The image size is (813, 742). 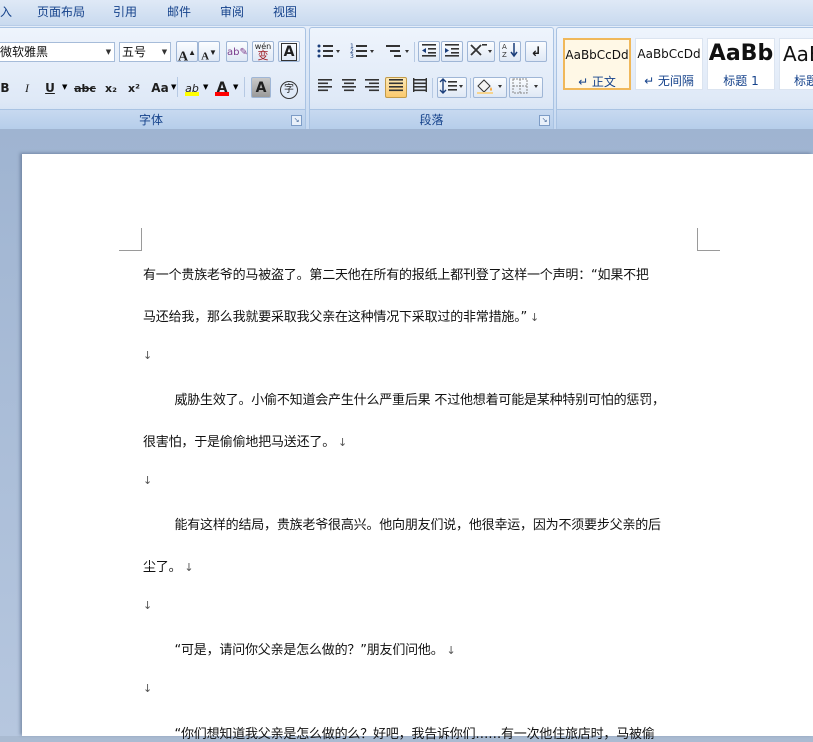 What do you see at coordinates (526, 87) in the screenshot?
I see `borders-button` at bounding box center [526, 87].